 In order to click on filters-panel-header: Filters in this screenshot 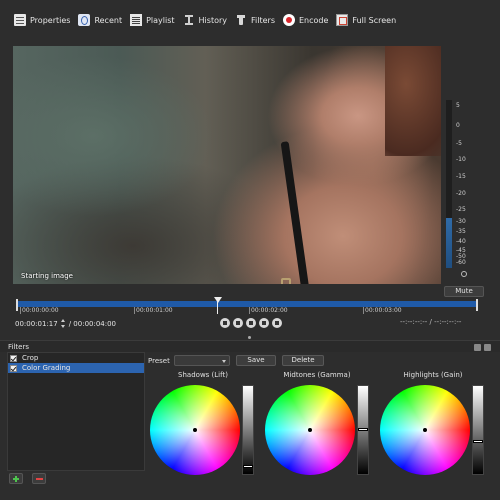, I will do `click(250, 346)`.